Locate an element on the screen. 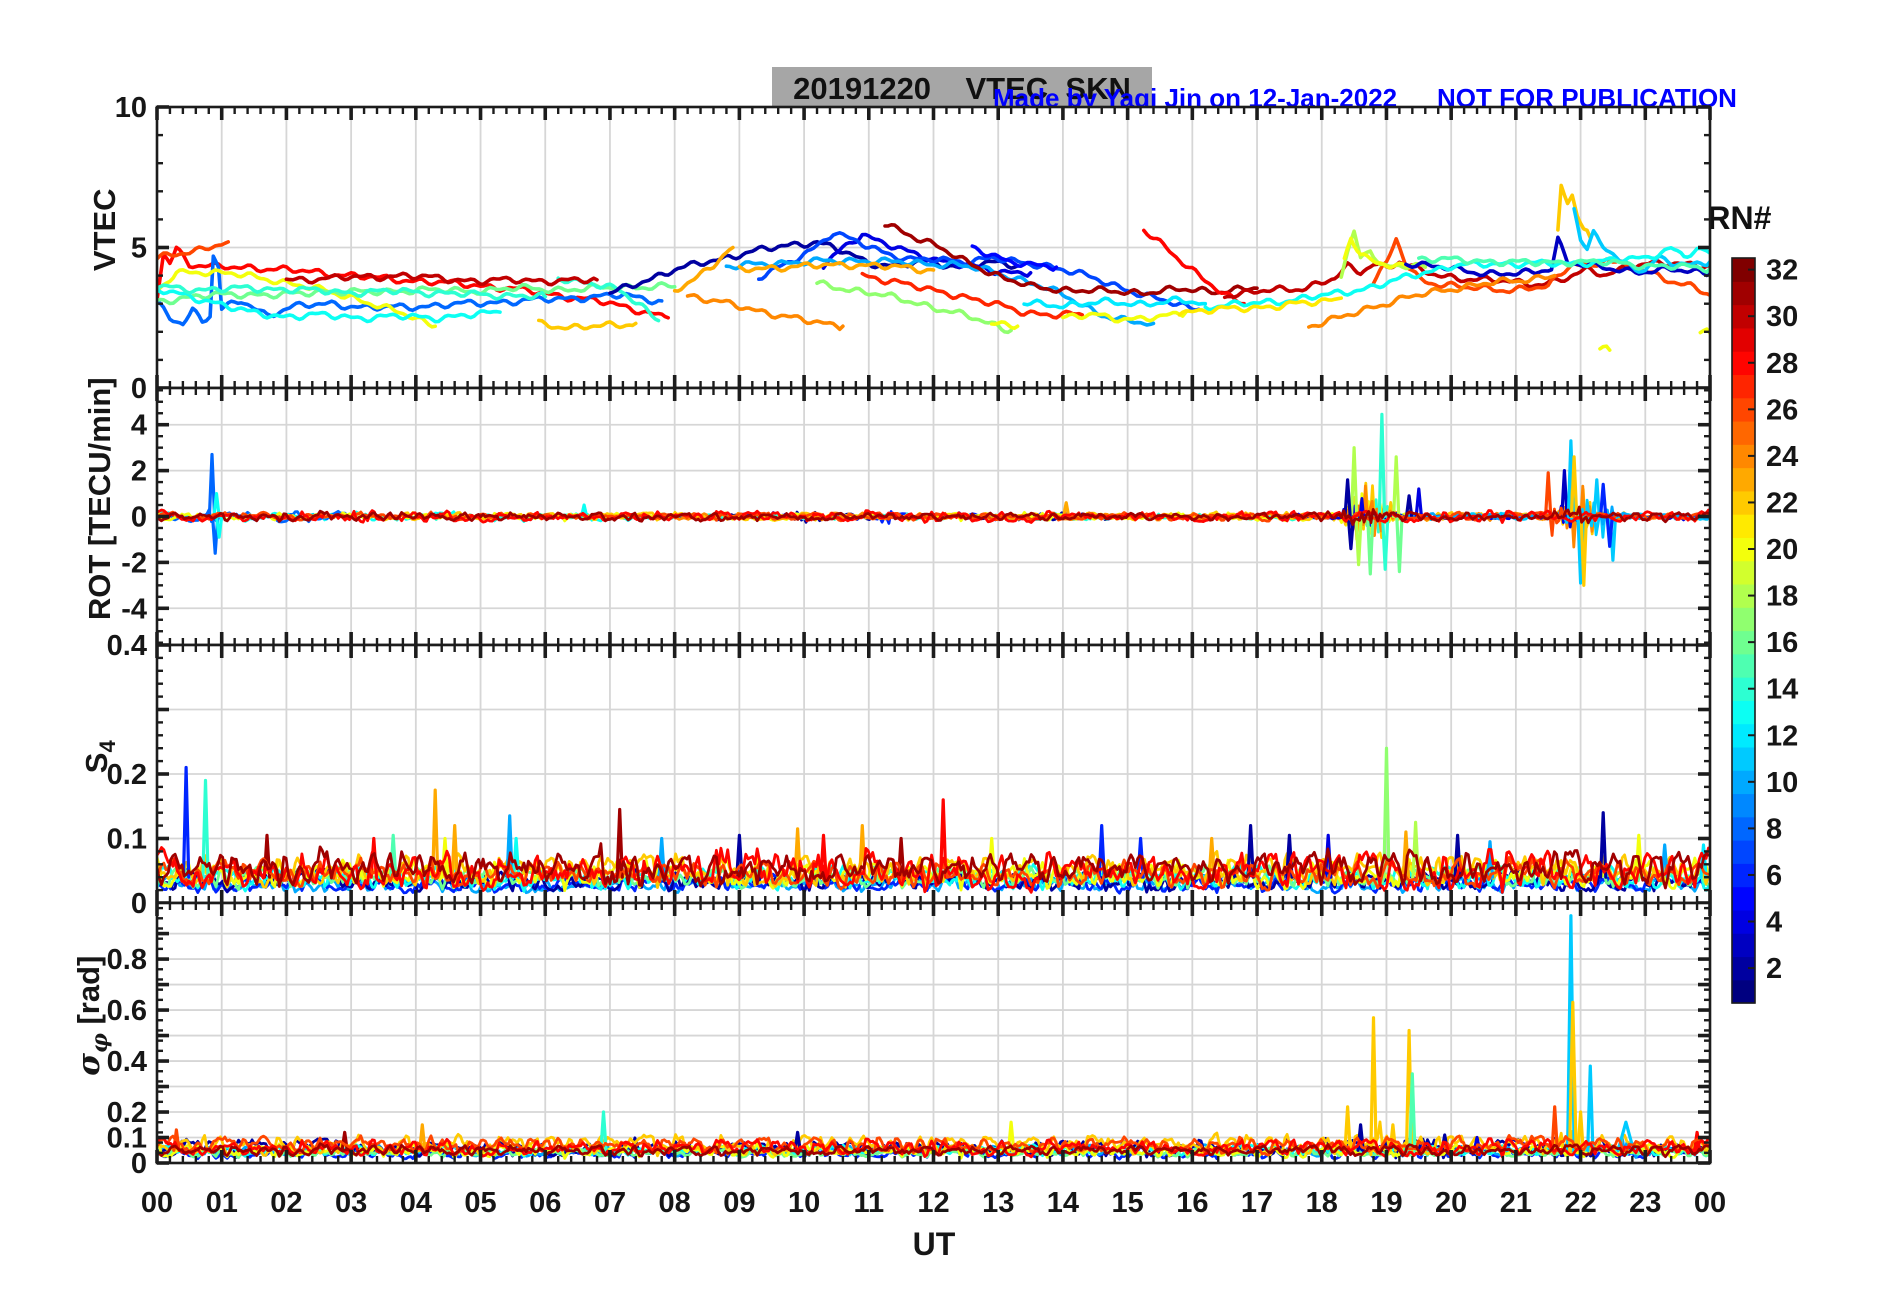  y-tick-label: 0.6 is located at coordinates (127, 1011).